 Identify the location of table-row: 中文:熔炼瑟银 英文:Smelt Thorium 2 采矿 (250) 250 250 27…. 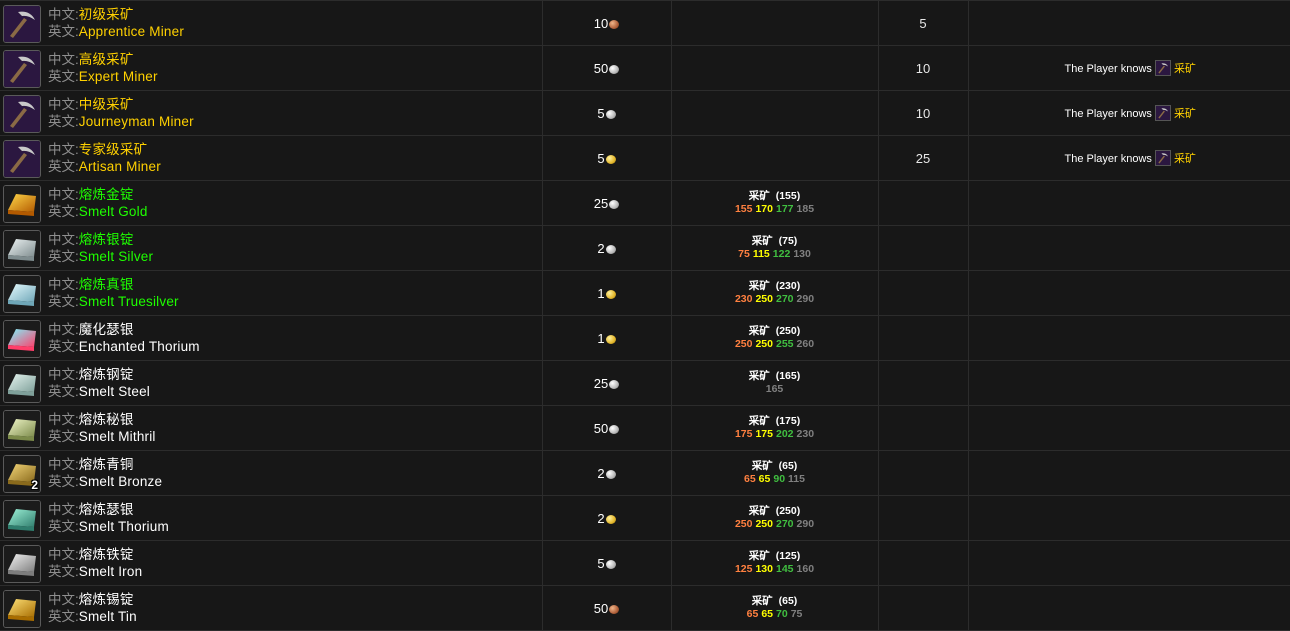
(645, 518).